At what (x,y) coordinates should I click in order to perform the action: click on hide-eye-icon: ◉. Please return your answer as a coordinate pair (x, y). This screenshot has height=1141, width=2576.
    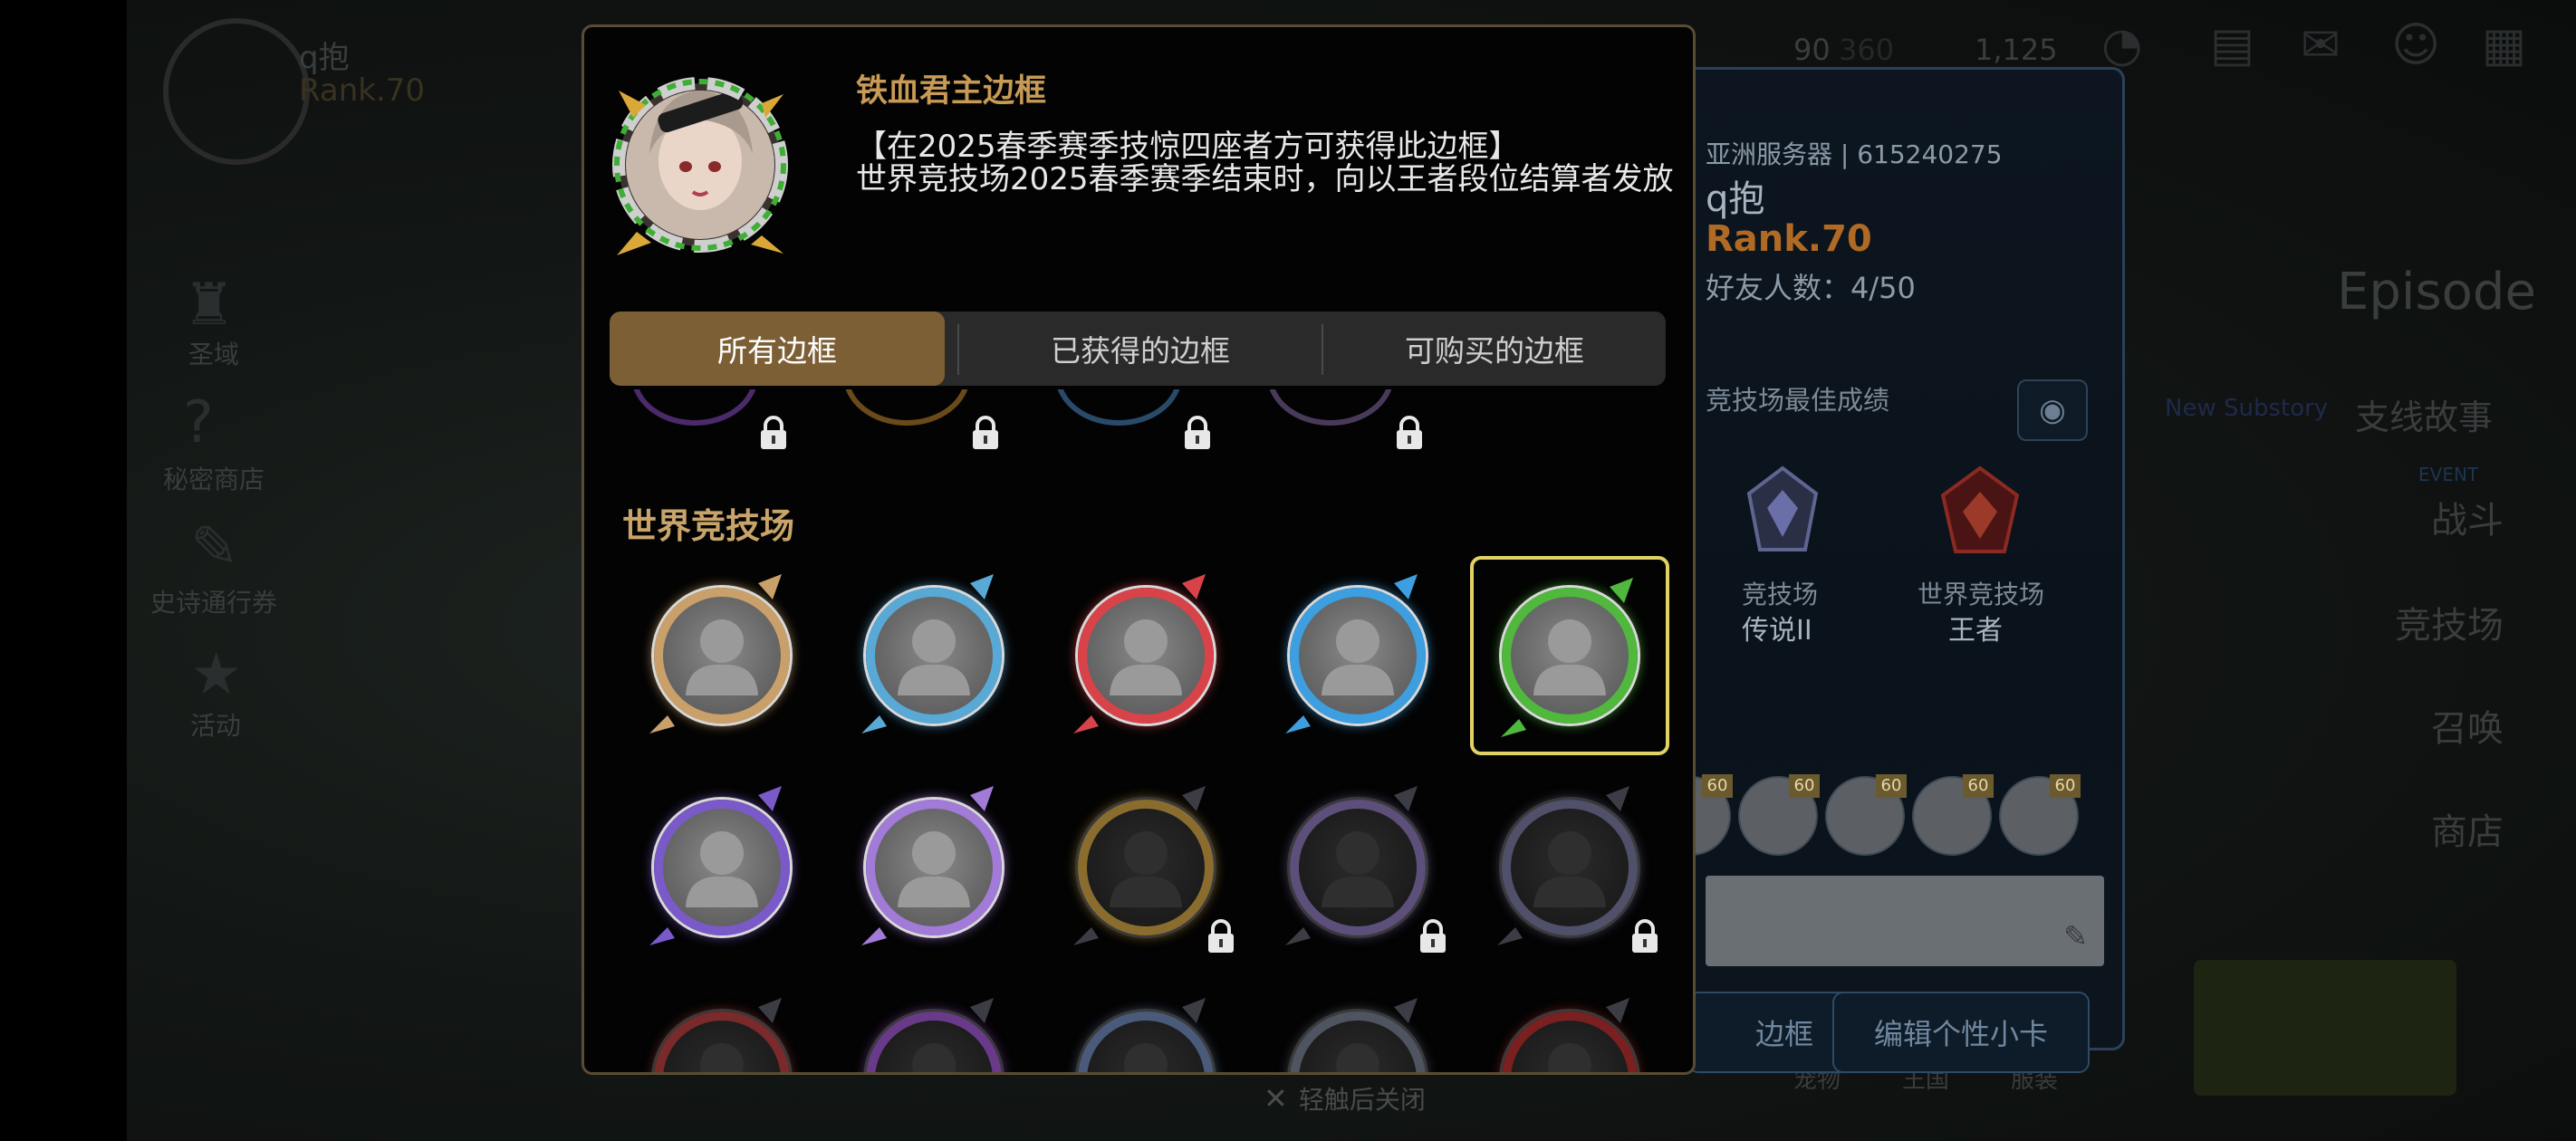
    Looking at the image, I should click on (2052, 410).